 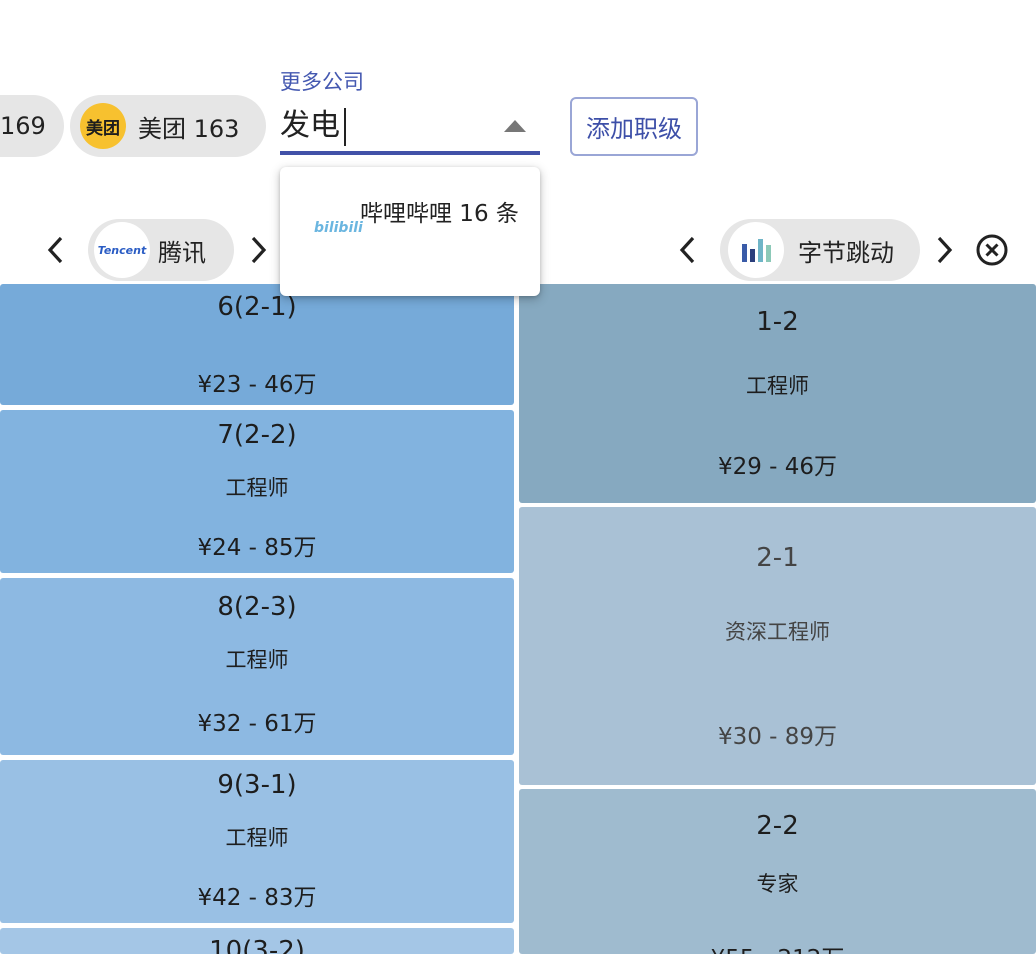 What do you see at coordinates (257, 344) in the screenshot?
I see `level-cell: 6(2-1) ¥23 - 46万` at bounding box center [257, 344].